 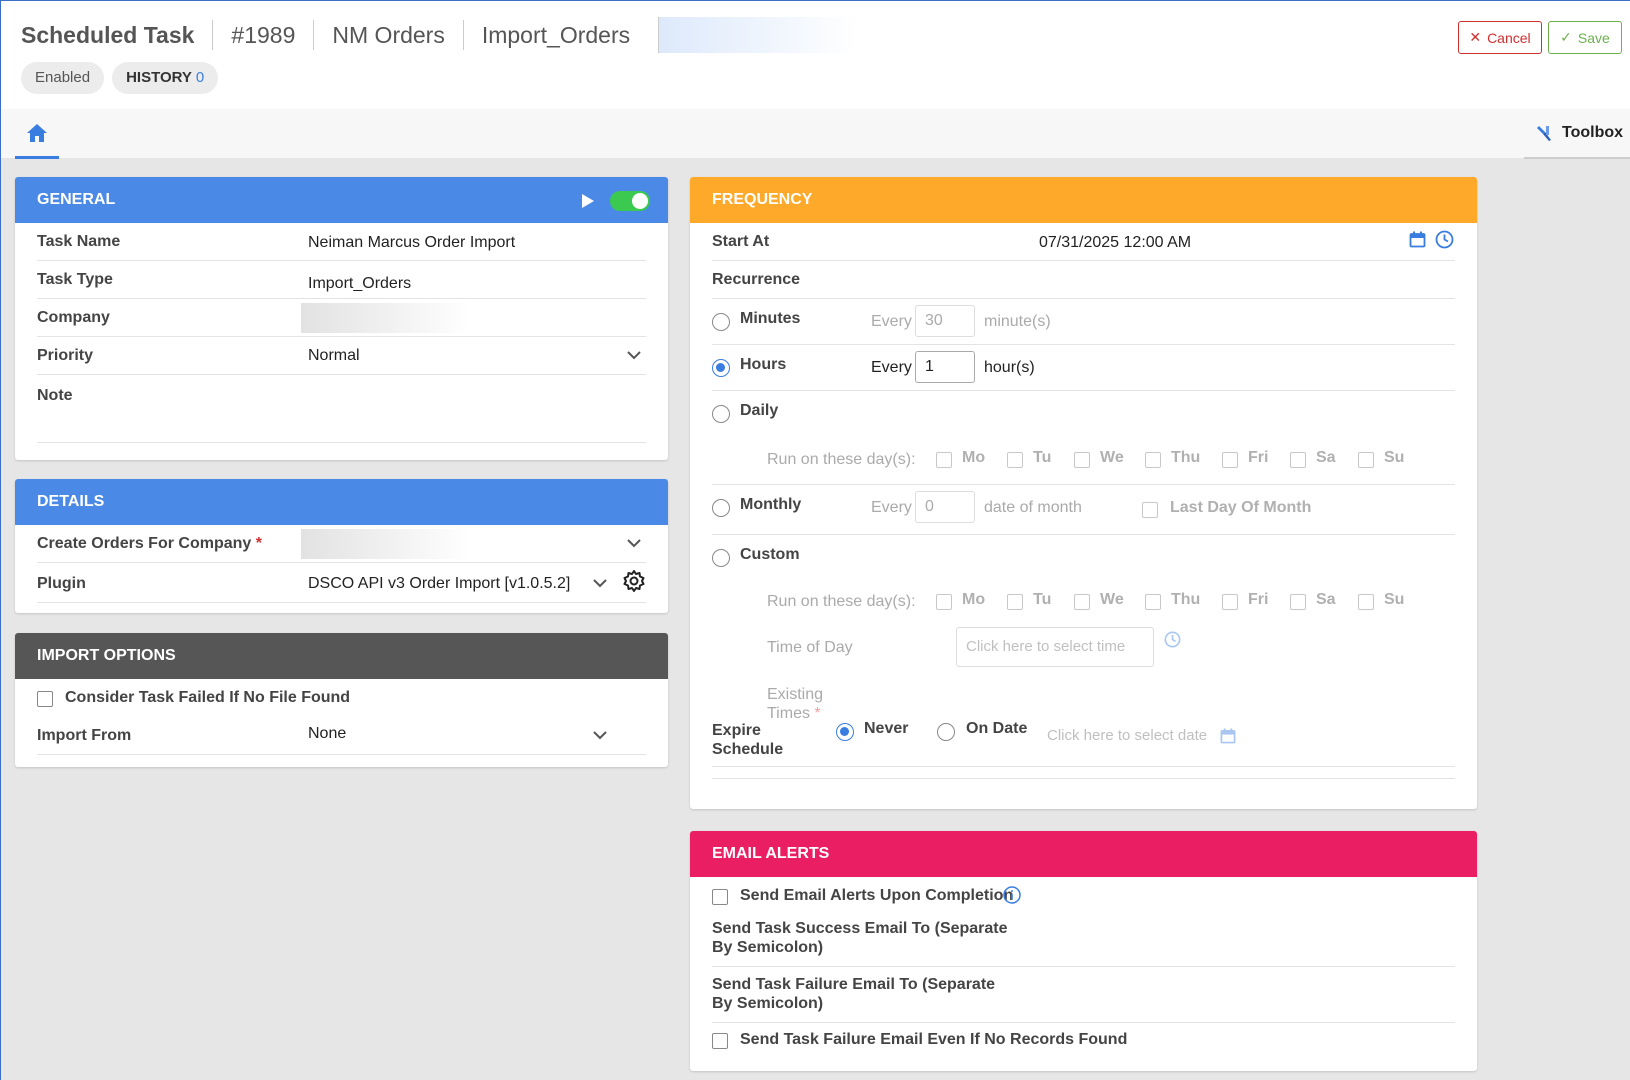 What do you see at coordinates (762, 199) in the screenshot?
I see `frequency-title: FREQUENCY` at bounding box center [762, 199].